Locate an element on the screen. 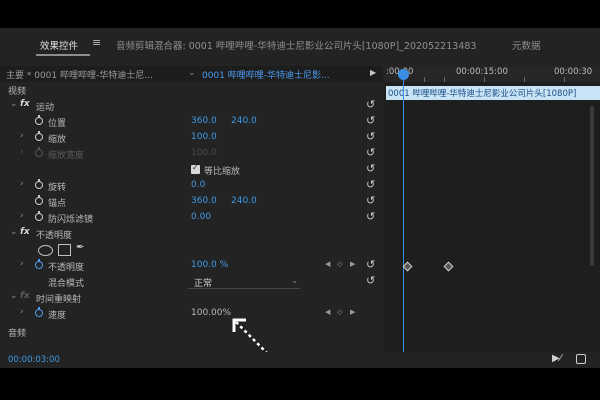  timeline-clip-name: 0001 哔哩哔哩-华特迪士尼影业公司片头[1080P] is located at coordinates (482, 94).